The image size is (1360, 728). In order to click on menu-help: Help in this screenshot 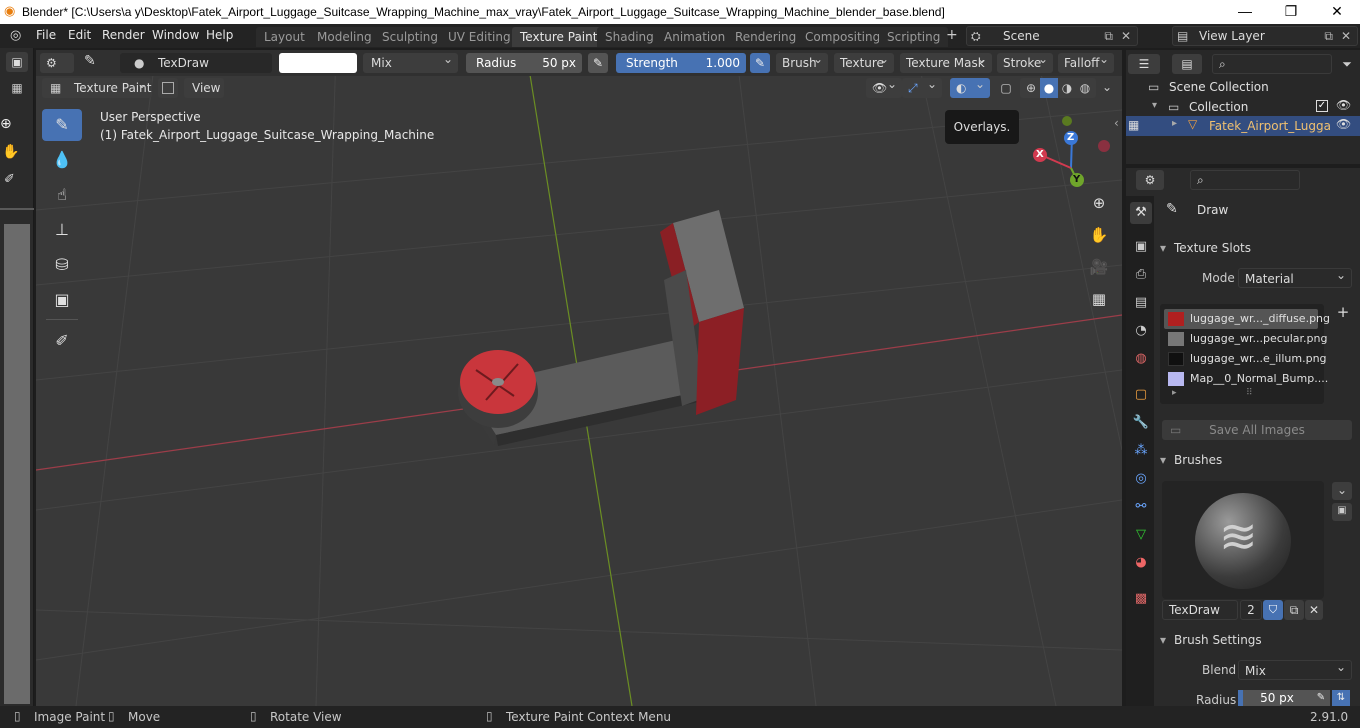, I will do `click(219, 35)`.